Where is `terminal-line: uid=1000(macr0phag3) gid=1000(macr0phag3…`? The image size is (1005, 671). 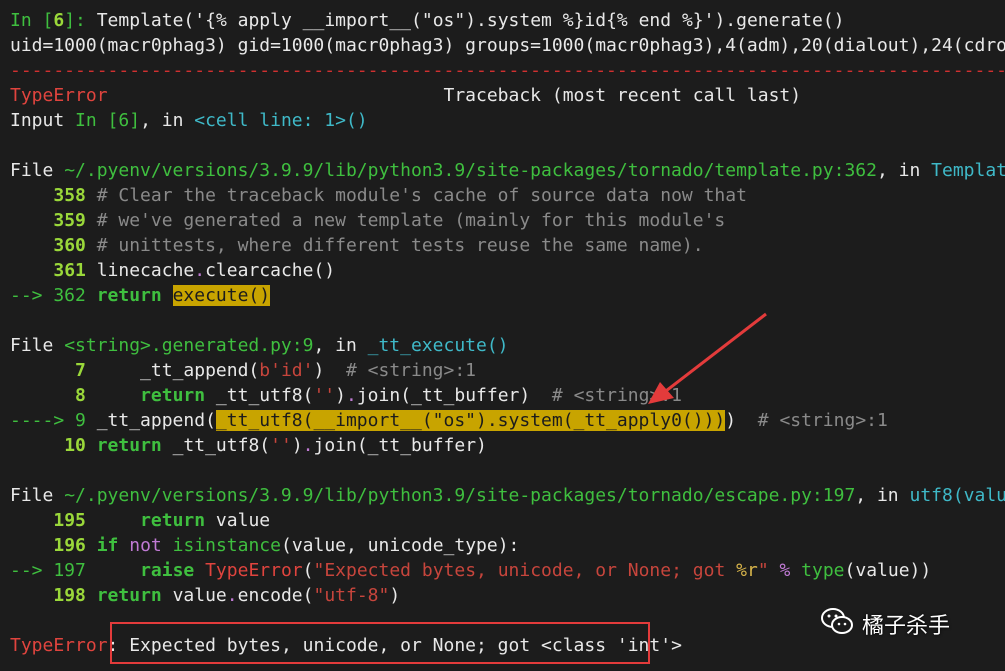
terminal-line: uid=1000(macr0phag3) gid=1000(macr0phag3… is located at coordinates (507, 45).